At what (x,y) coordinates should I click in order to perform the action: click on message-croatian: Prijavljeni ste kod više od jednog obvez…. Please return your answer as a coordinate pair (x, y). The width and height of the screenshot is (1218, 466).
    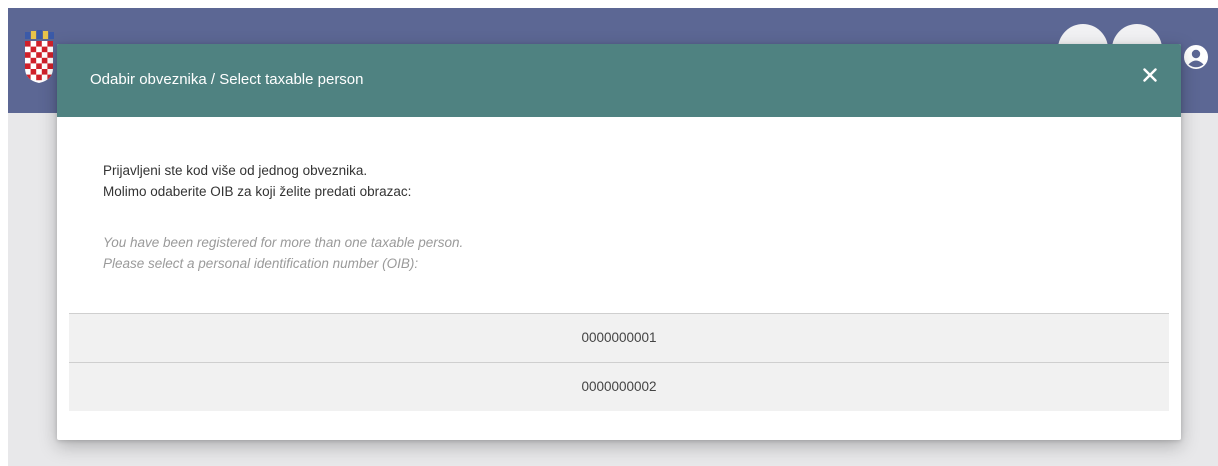
    Looking at the image, I should click on (257, 181).